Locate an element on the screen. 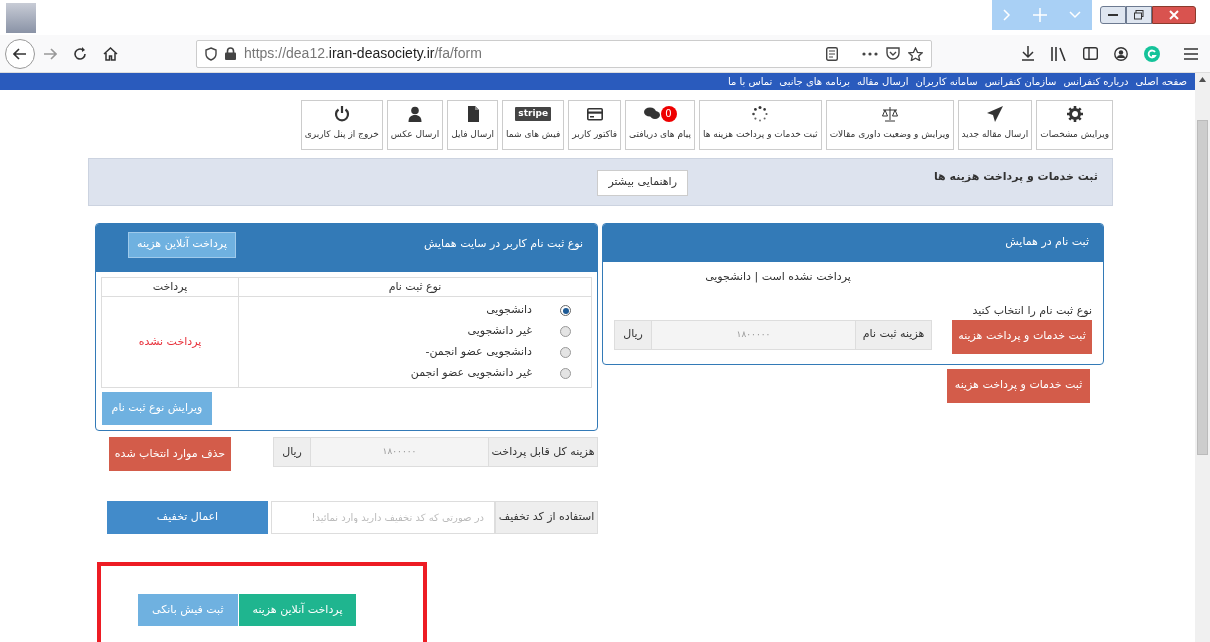 The image size is (1210, 642). back-arrow-icon is located at coordinates (20, 53).